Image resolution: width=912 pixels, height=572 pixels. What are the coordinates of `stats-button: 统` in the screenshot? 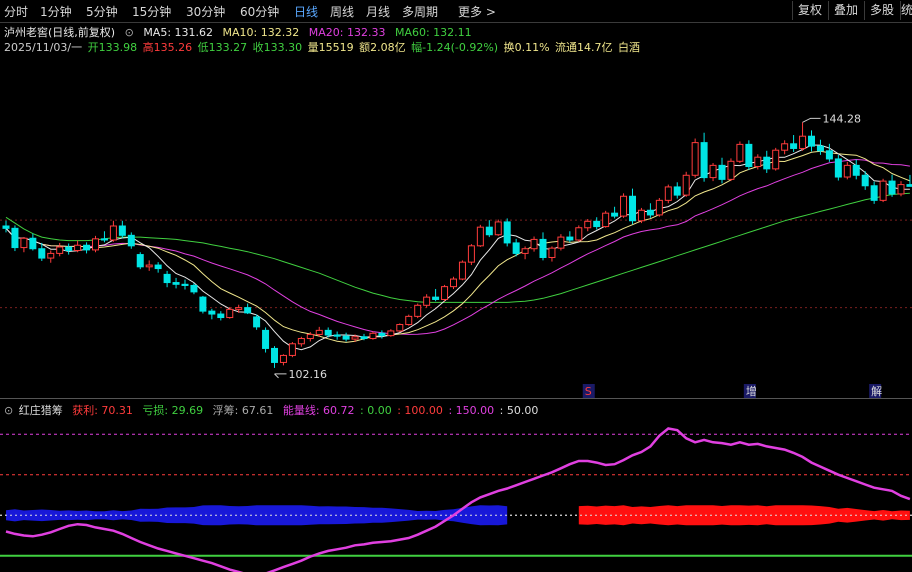 It's located at (906, 10).